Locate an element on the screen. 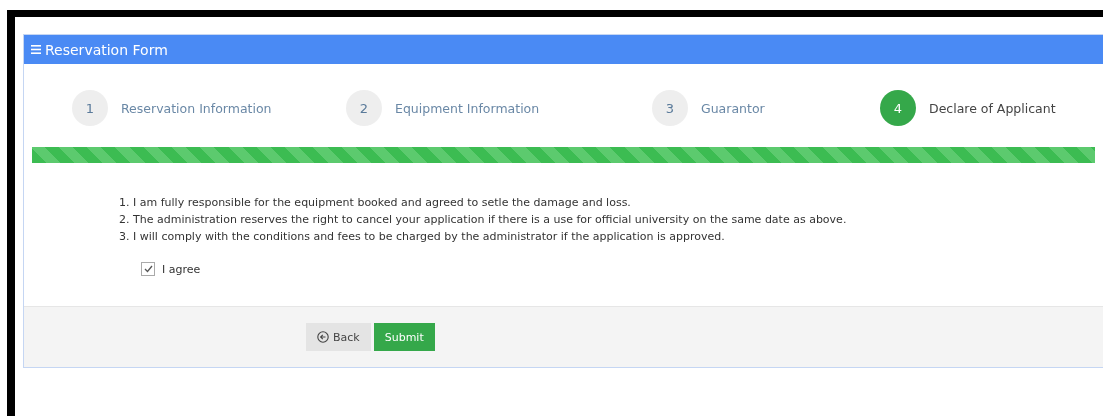 Image resolution: width=1103 pixels, height=416 pixels. step-label: Guarantor is located at coordinates (733, 108).